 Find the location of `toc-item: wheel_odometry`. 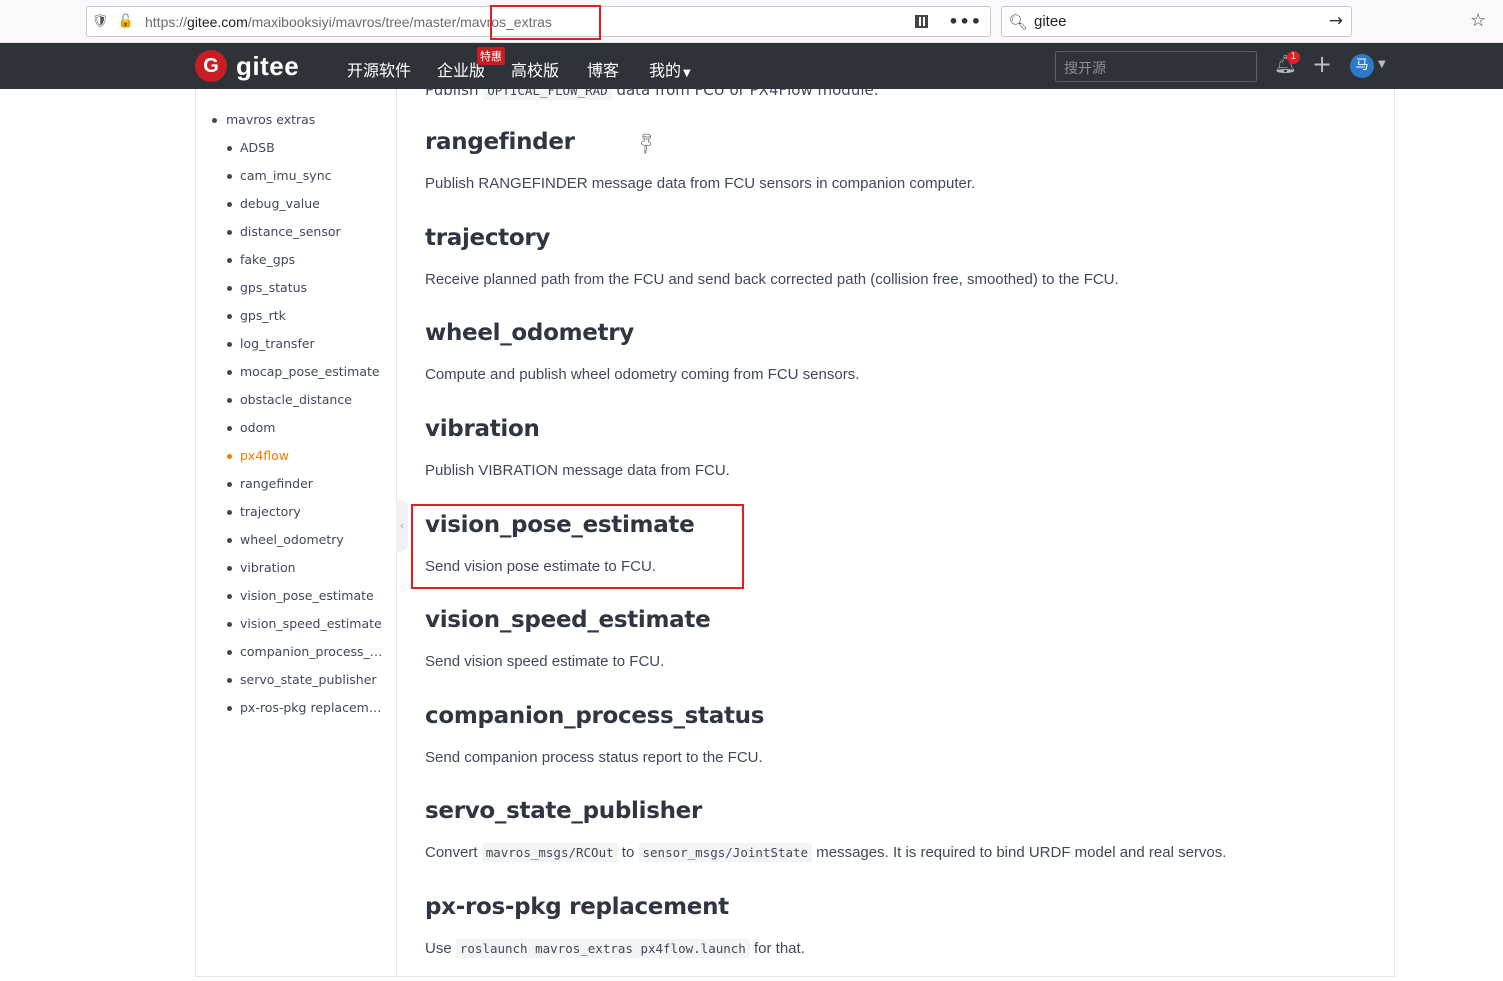

toc-item: wheel_odometry is located at coordinates (307, 546).